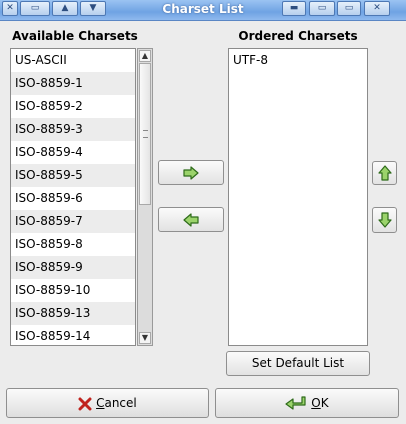  Describe the element at coordinates (203, 10) in the screenshot. I see `title-bar: ✕ ▭ ▲ ▼ Charset List ▬ ▭ ▭ ✕` at that location.